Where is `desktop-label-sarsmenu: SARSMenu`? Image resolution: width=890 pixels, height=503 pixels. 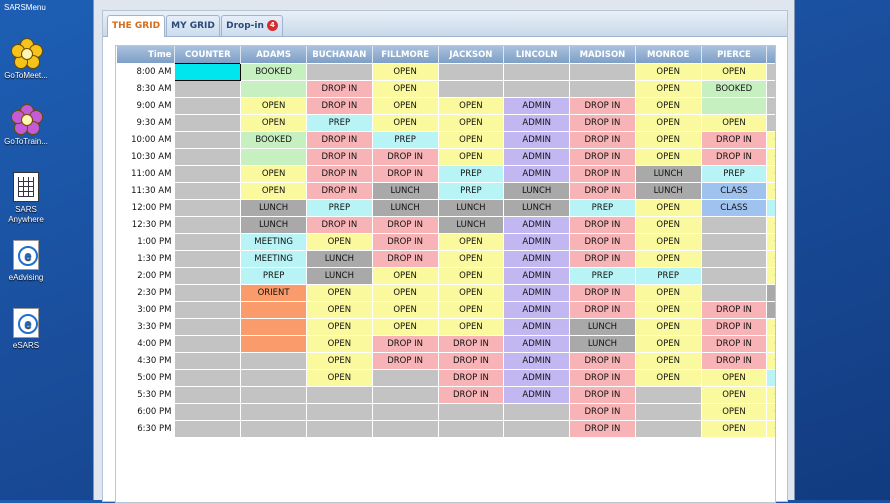 desktop-label-sarsmenu: SARSMenu is located at coordinates (25, 7).